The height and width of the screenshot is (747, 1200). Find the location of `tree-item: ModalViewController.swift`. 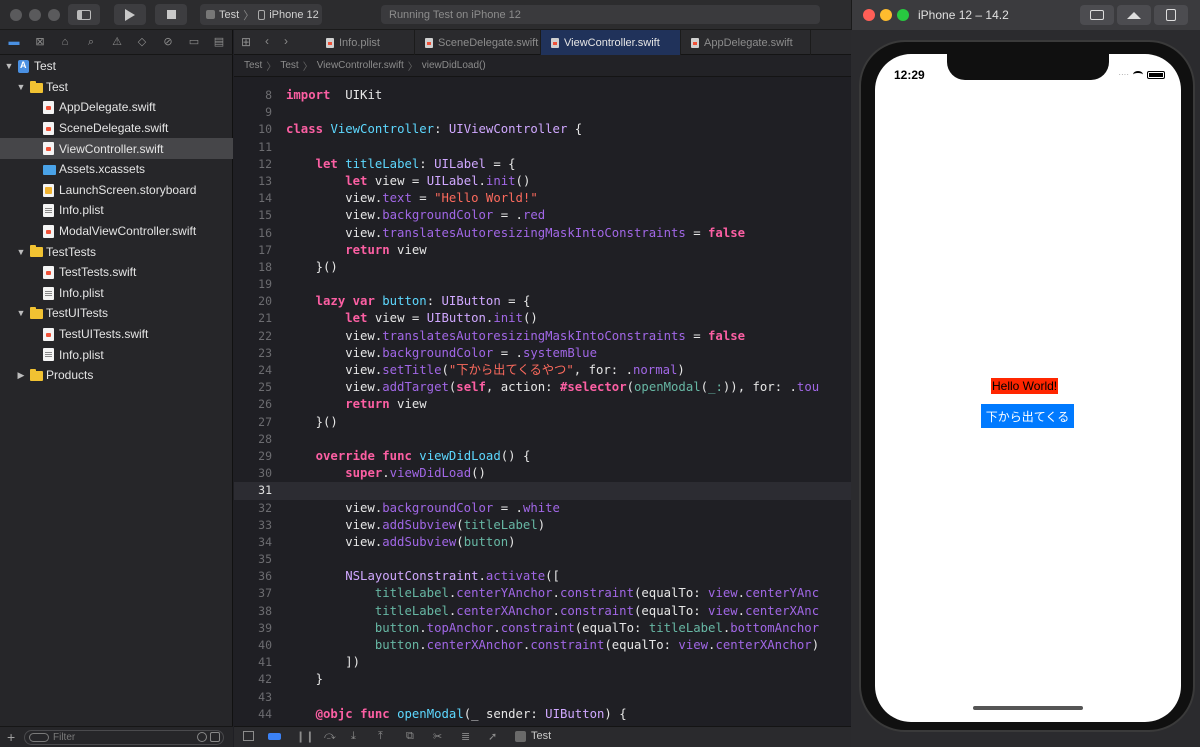

tree-item: ModalViewController.swift is located at coordinates (116, 231).